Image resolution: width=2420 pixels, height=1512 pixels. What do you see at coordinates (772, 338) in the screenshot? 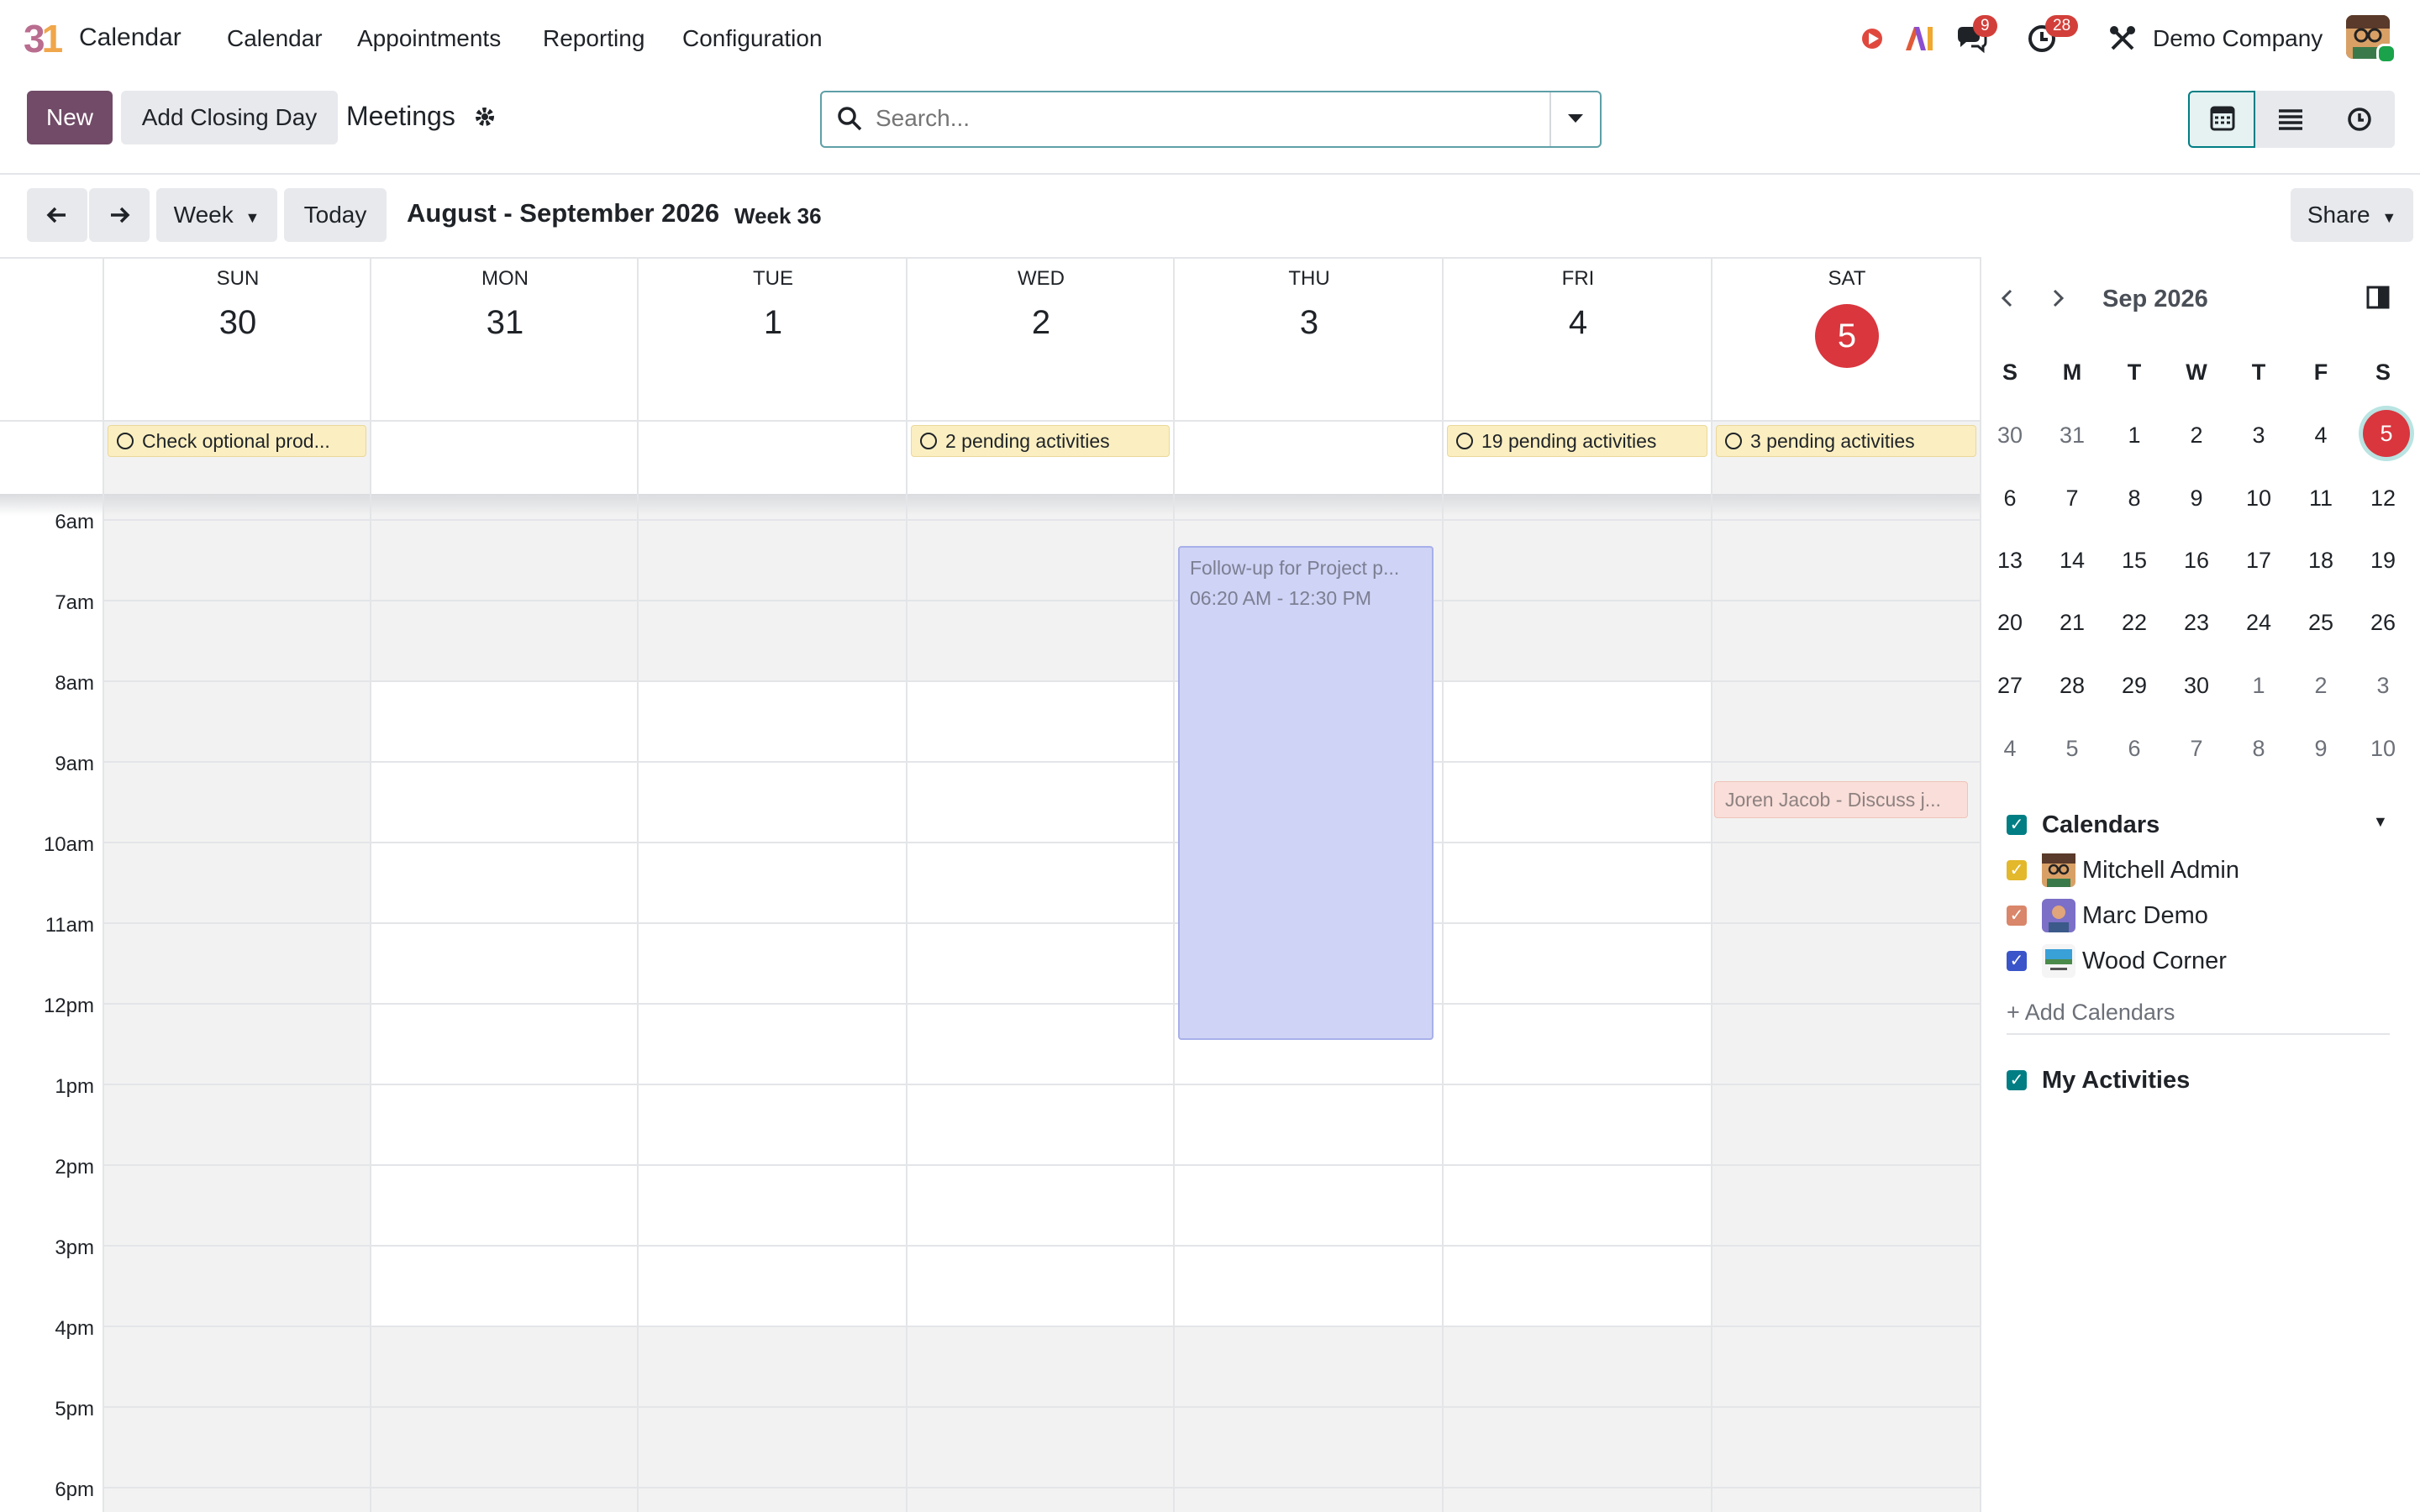
I see `day-header-tue: TUE 1` at bounding box center [772, 338].